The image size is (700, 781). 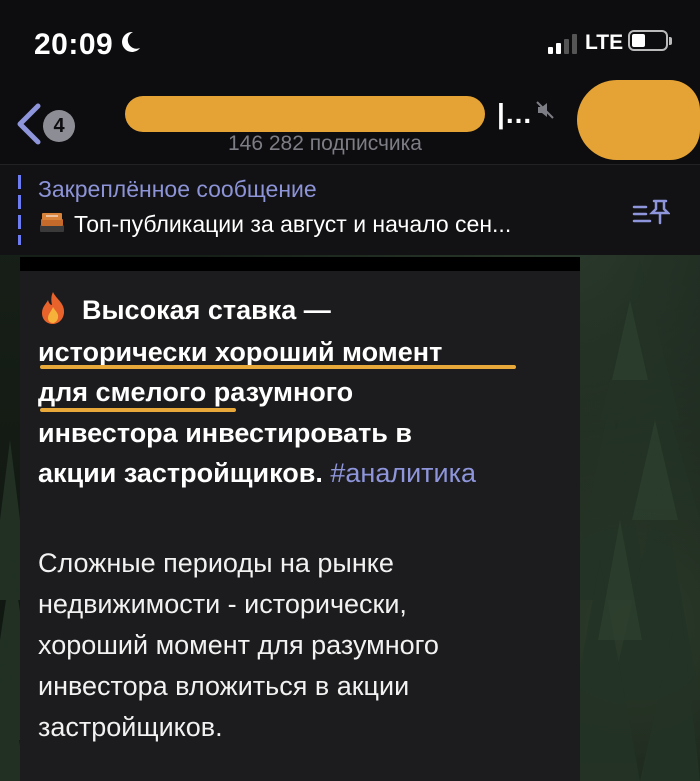 I want to click on body-line-1: Сложные периоды на рынке, so click(x=216, y=563).